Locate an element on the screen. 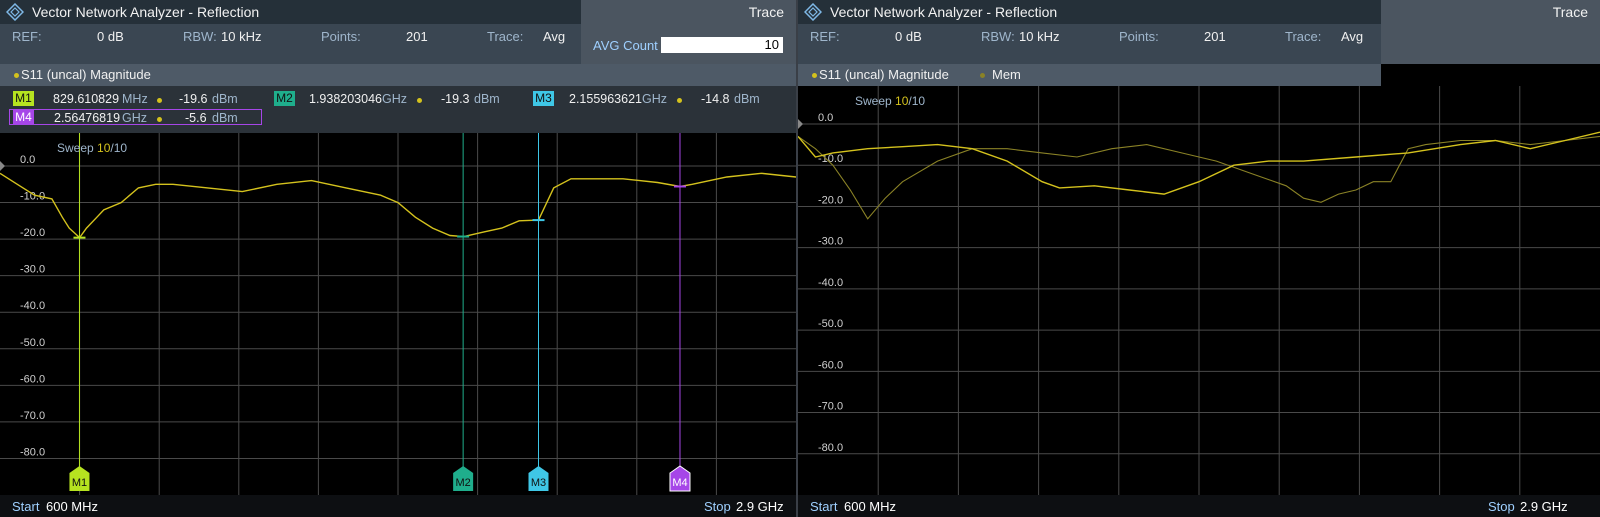 This screenshot has height=517, width=1600. marker-flag-m3: M3 is located at coordinates (538, 478).